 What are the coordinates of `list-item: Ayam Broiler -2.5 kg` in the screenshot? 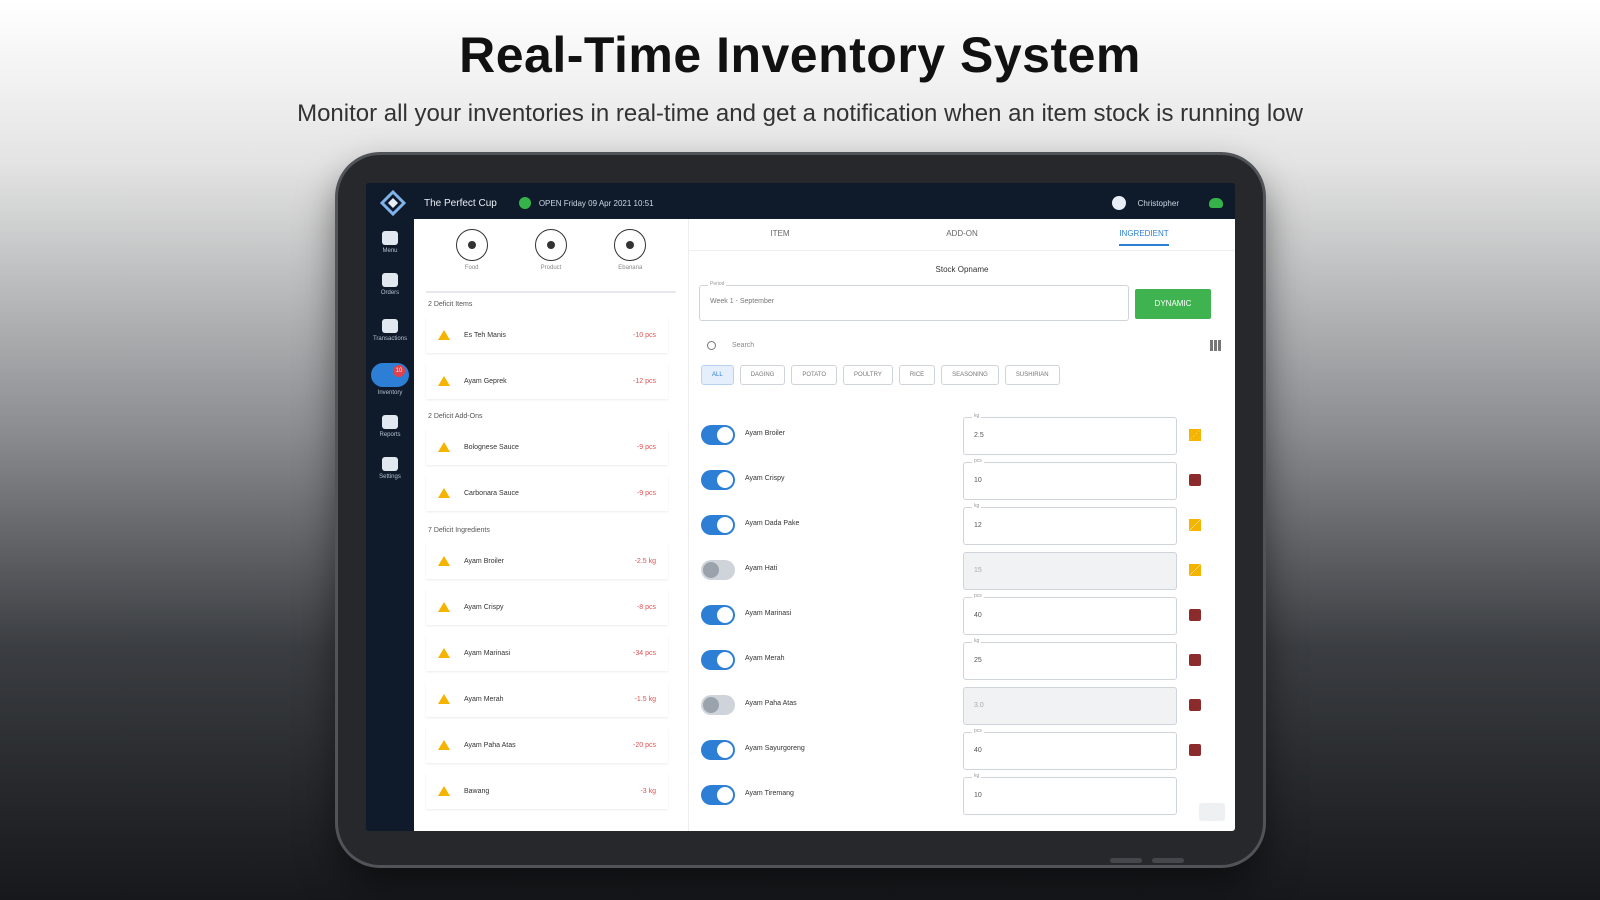 It's located at (547, 561).